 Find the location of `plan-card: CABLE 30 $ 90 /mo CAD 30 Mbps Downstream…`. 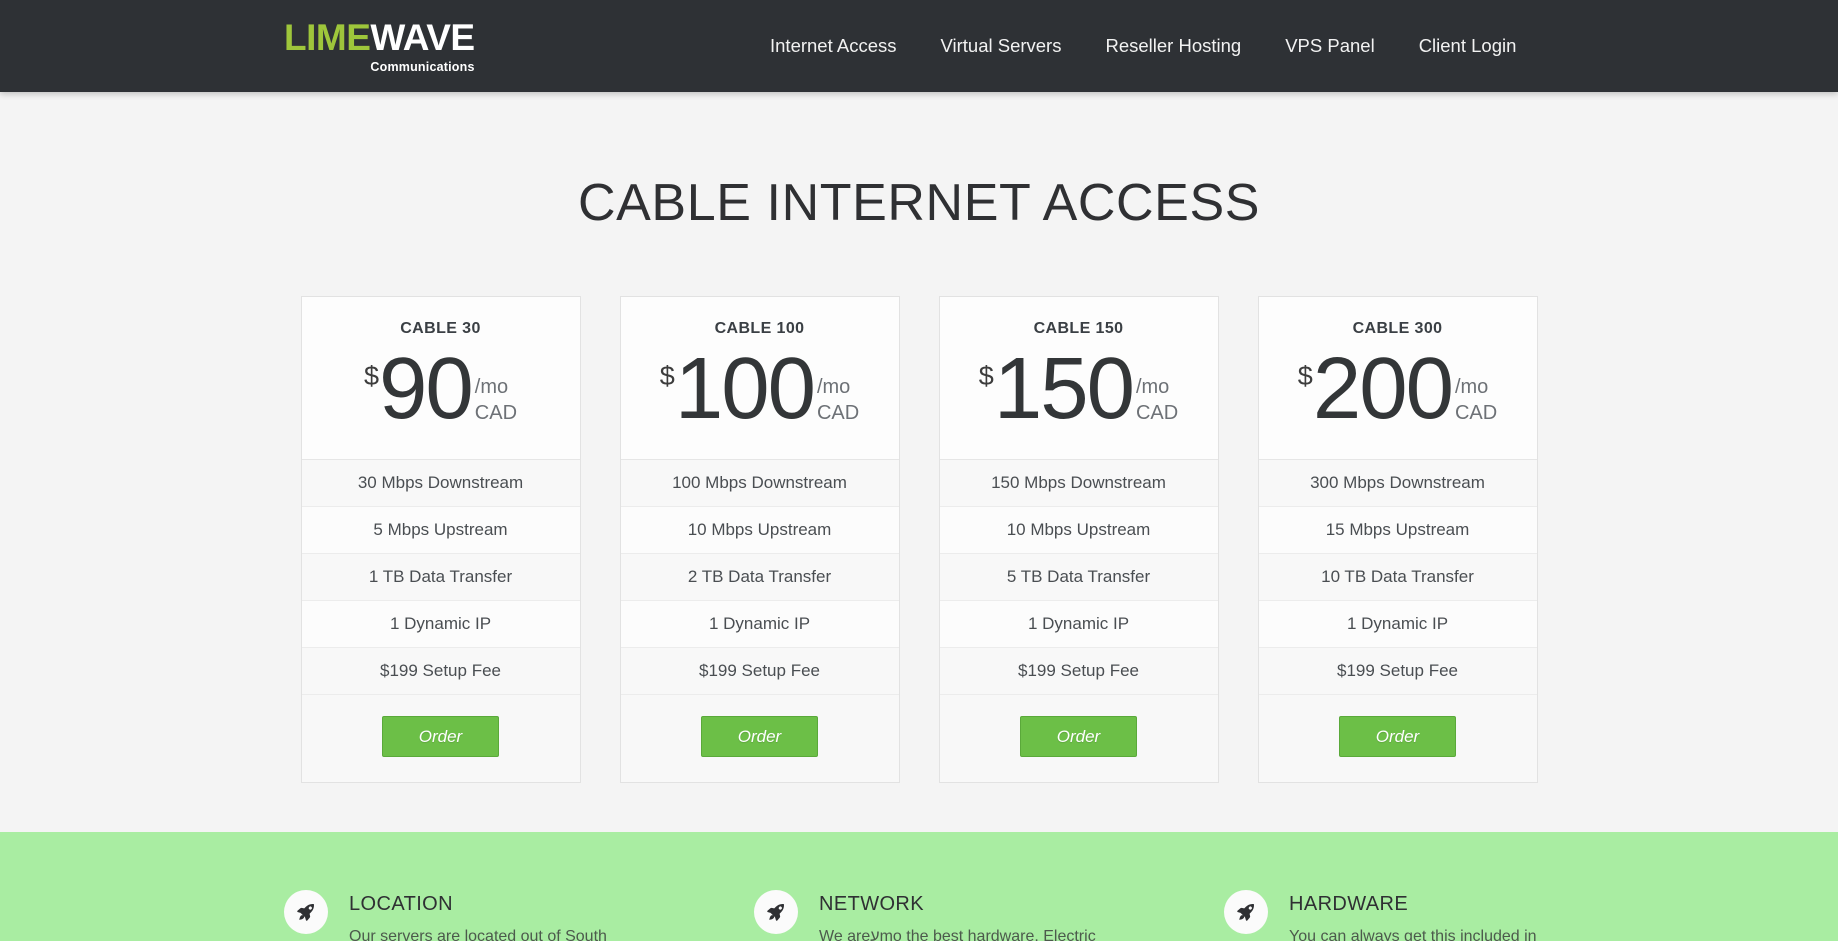

plan-card: CABLE 30 $ 90 /mo CAD 30 Mbps Downstream… is located at coordinates (440, 540).